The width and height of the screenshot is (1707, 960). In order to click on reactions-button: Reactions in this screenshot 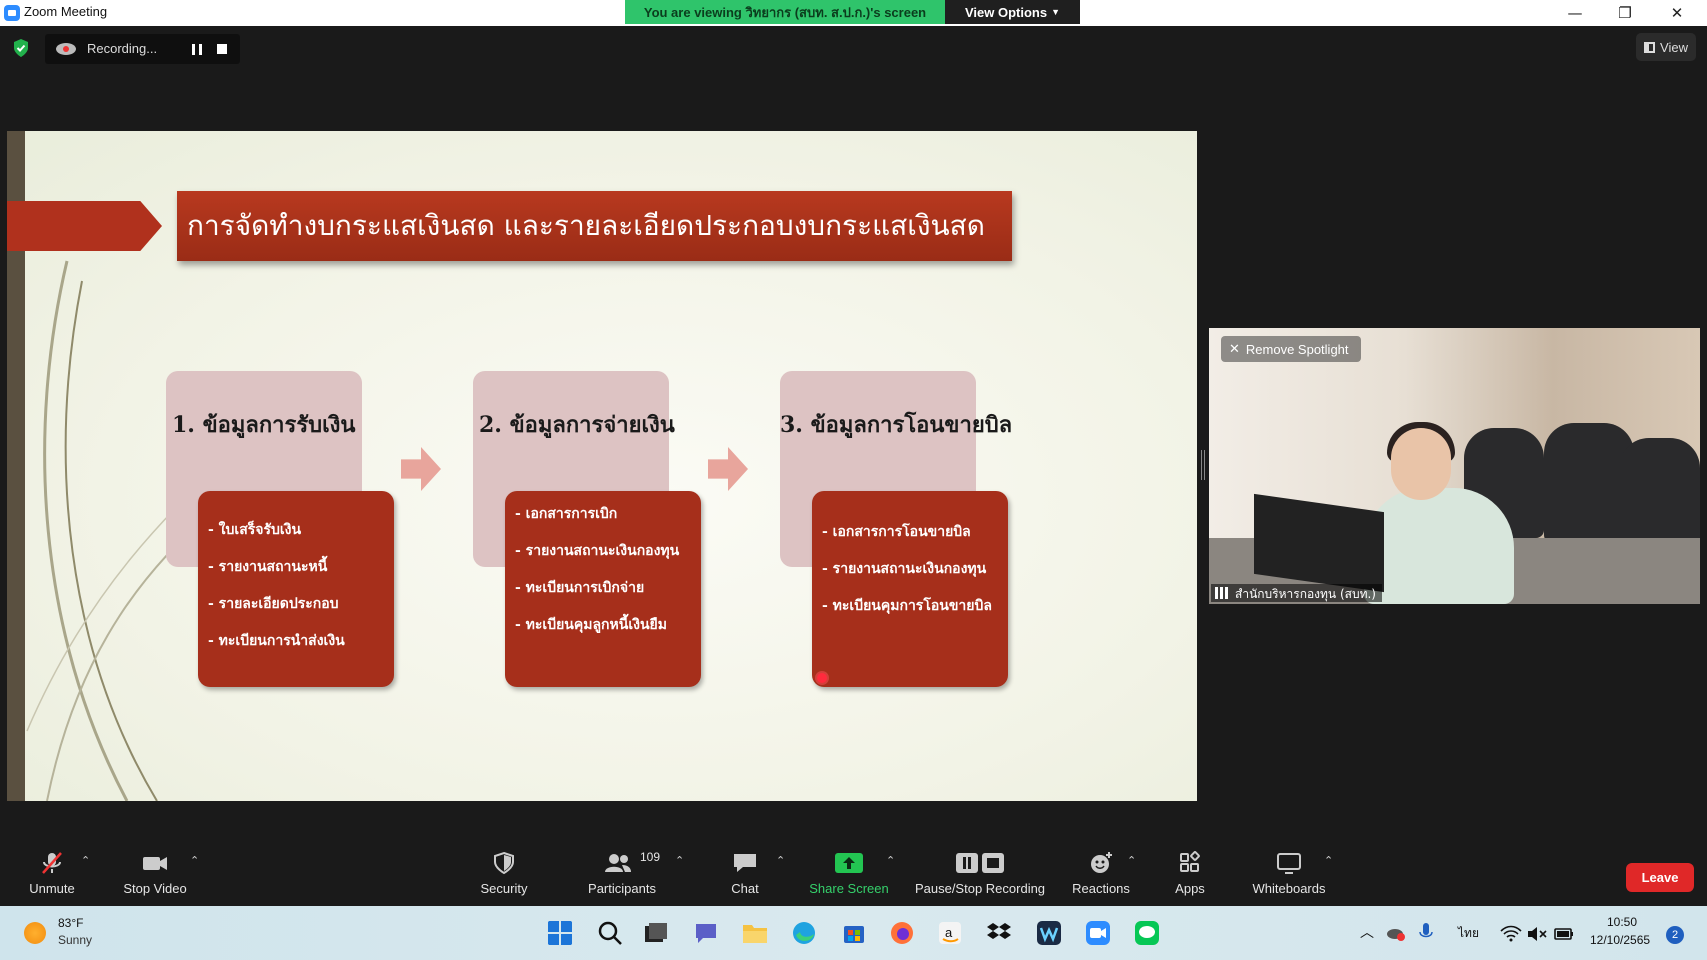, I will do `click(1101, 872)`.